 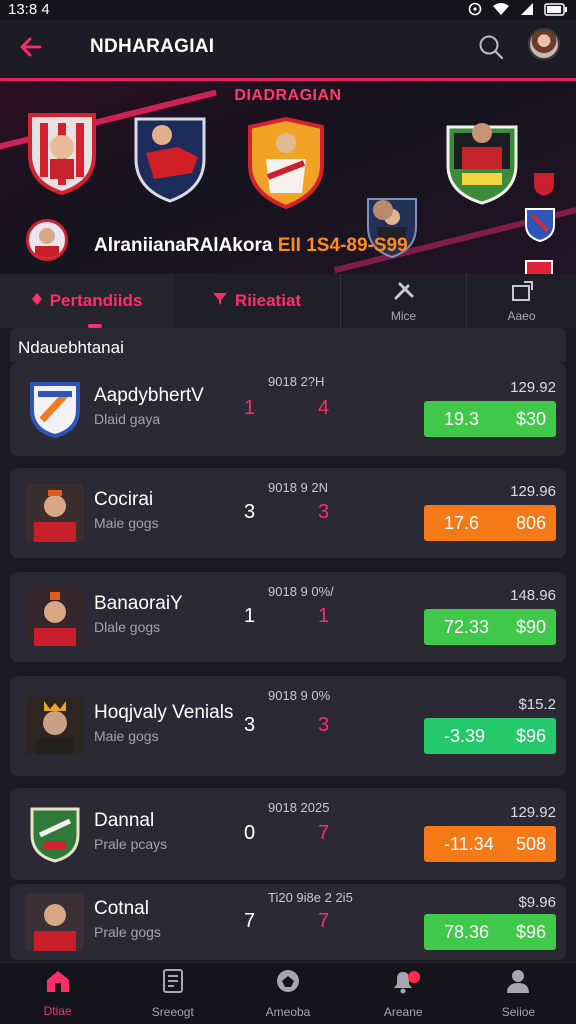 What do you see at coordinates (121, 908) in the screenshot?
I see `team-name: Cotnal` at bounding box center [121, 908].